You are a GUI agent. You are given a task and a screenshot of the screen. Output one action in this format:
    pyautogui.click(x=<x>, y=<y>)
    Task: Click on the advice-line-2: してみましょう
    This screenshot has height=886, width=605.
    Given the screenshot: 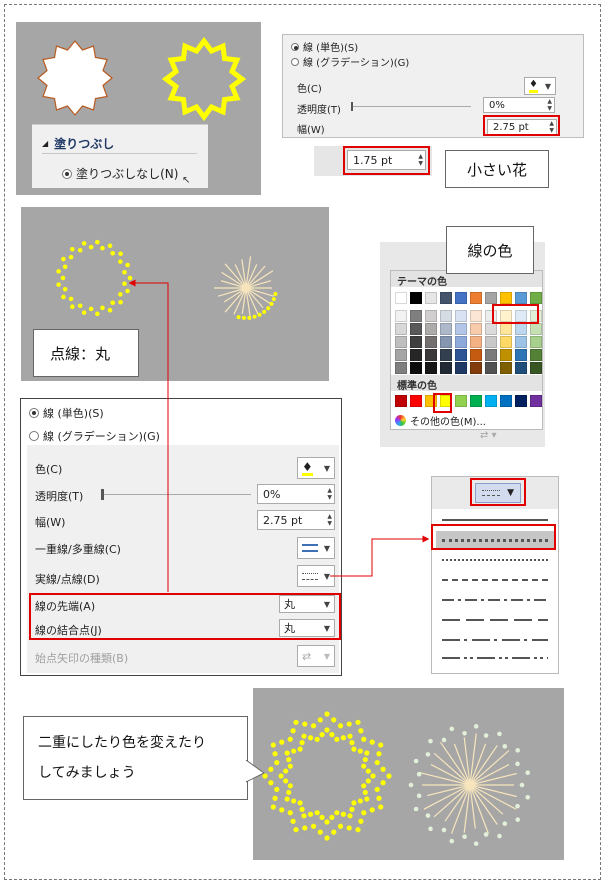 What is the action you would take?
    pyautogui.click(x=87, y=773)
    